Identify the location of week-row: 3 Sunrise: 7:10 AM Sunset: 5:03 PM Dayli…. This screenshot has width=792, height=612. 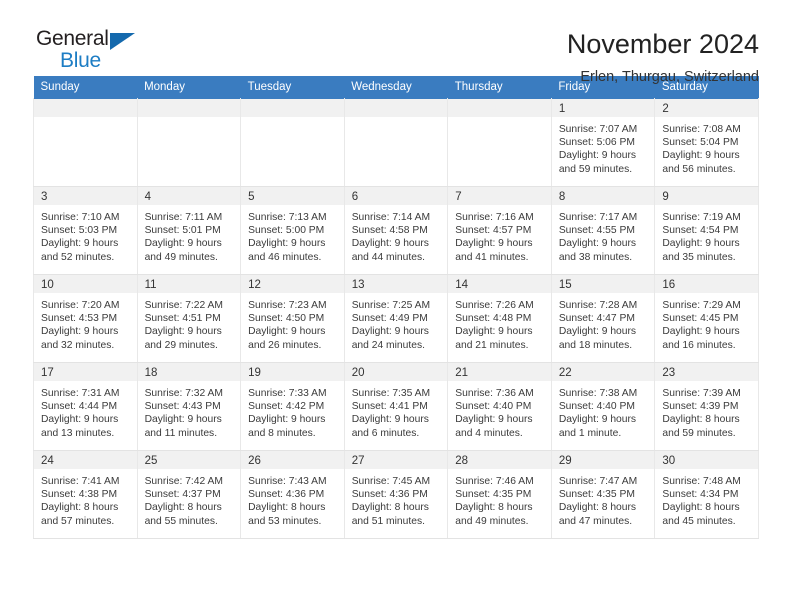
(396, 230).